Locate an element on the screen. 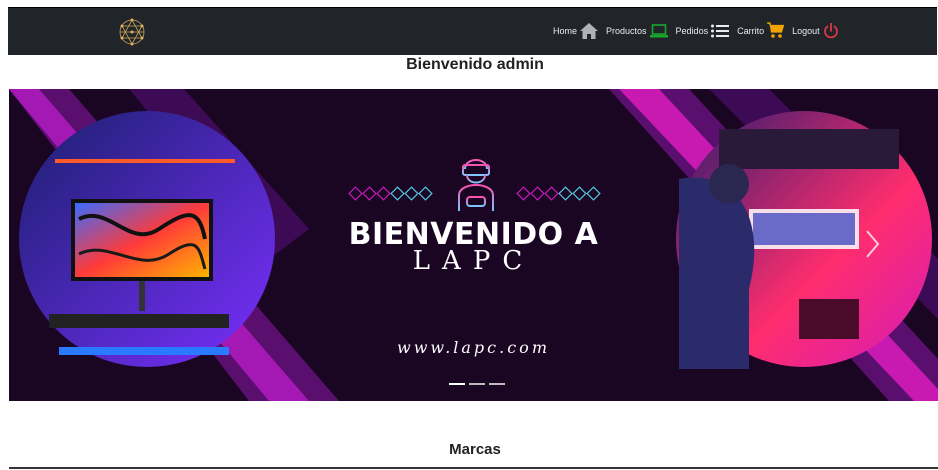 The image size is (938, 470). chevron-right-icon is located at coordinates (873, 244).